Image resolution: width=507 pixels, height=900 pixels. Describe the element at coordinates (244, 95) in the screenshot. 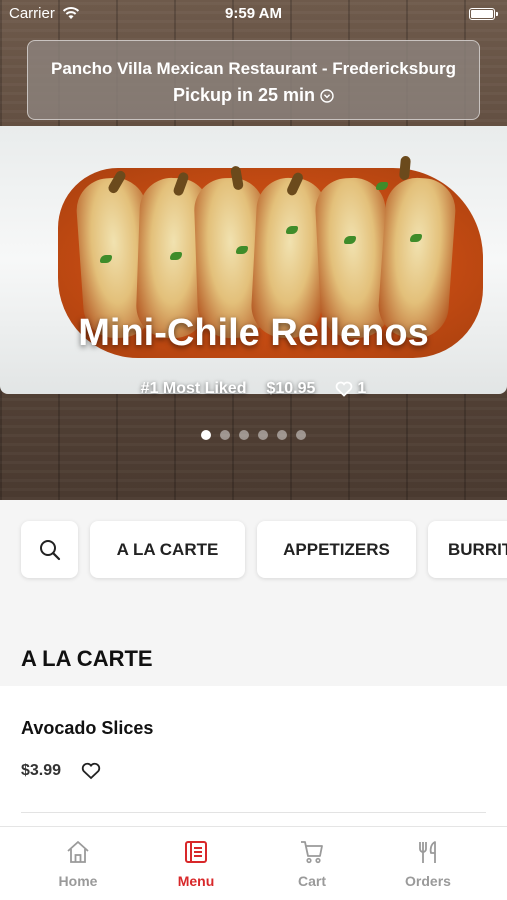

I see `pickup-time-label: Pickup in 25 min` at that location.